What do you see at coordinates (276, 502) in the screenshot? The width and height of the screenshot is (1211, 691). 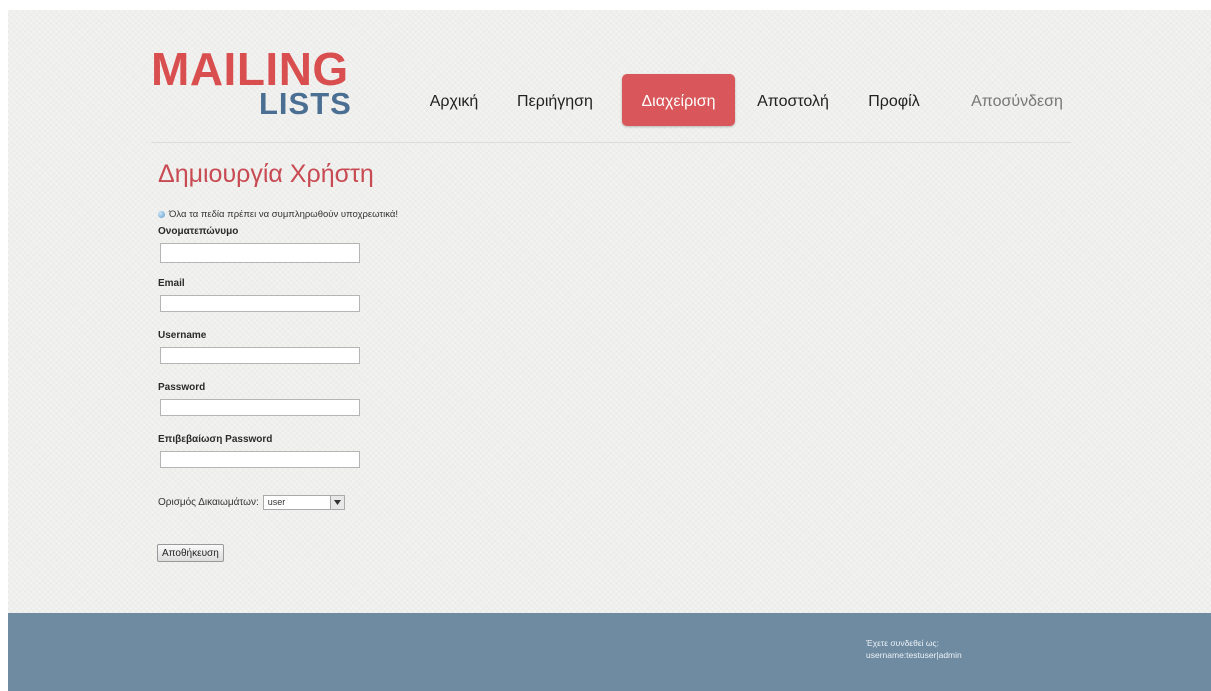 I see `role-select-value: user` at bounding box center [276, 502].